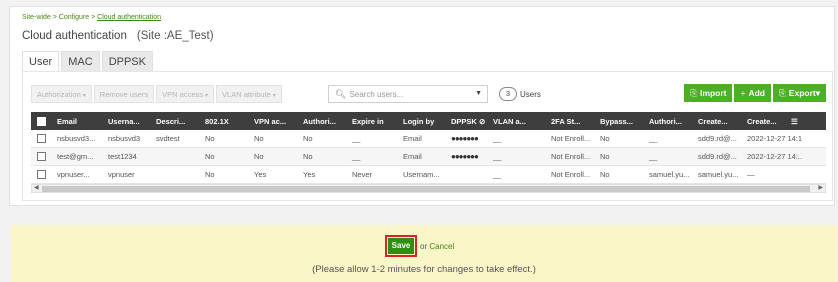 The image size is (838, 282). I want to click on cell-vpn-access: Yes, so click(260, 174).